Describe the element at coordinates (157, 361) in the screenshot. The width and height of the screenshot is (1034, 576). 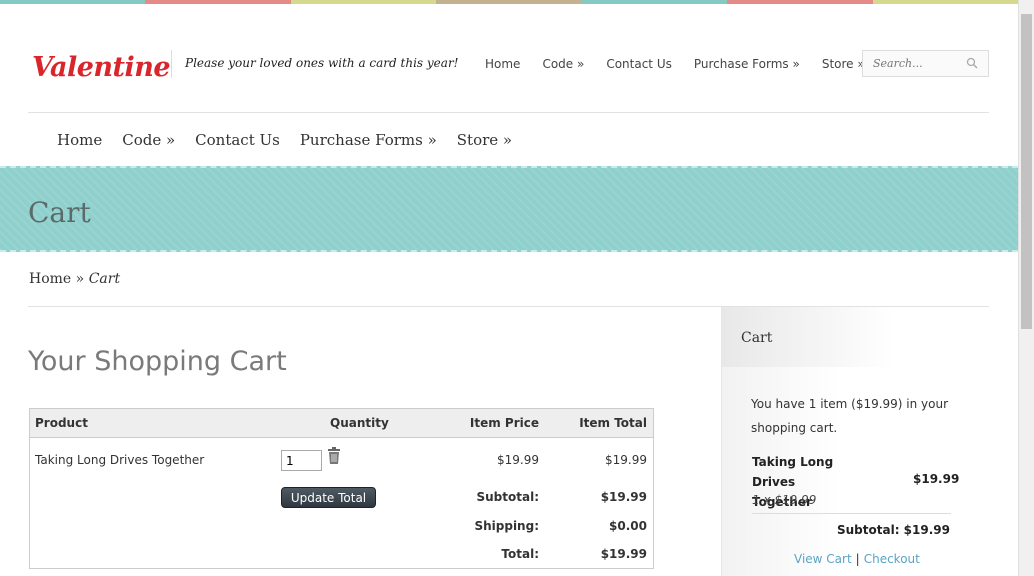
I see `page-title: Your Shopping Cart` at that location.